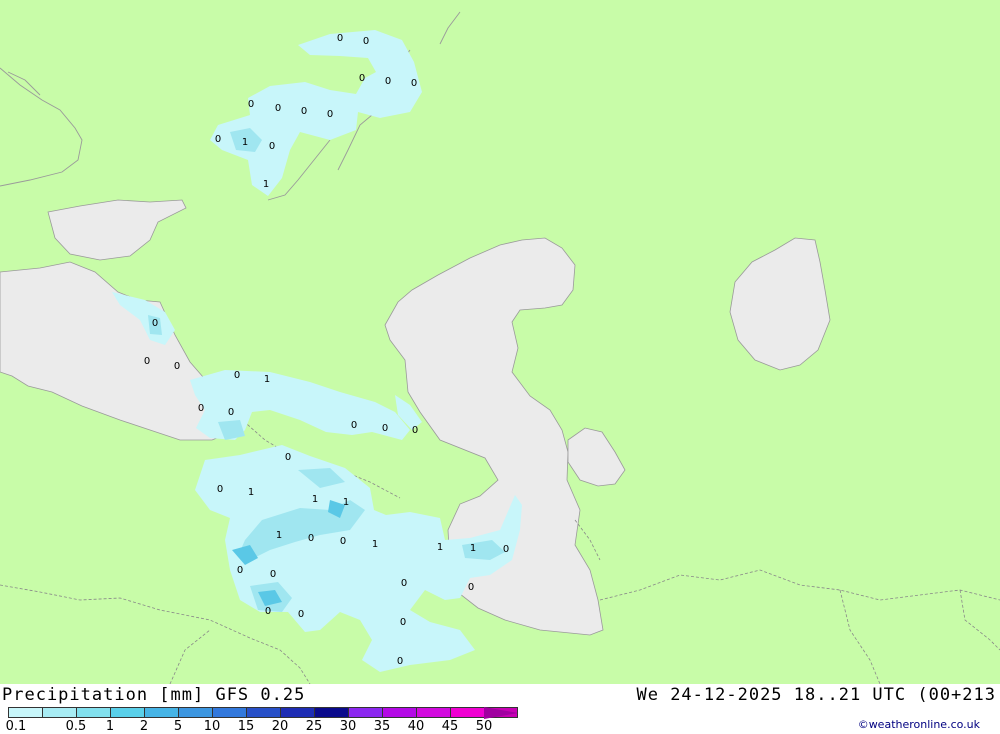 This screenshot has width=1000, height=734. Describe the element at coordinates (348, 726) in the screenshot. I see `legend-label: 30` at that location.